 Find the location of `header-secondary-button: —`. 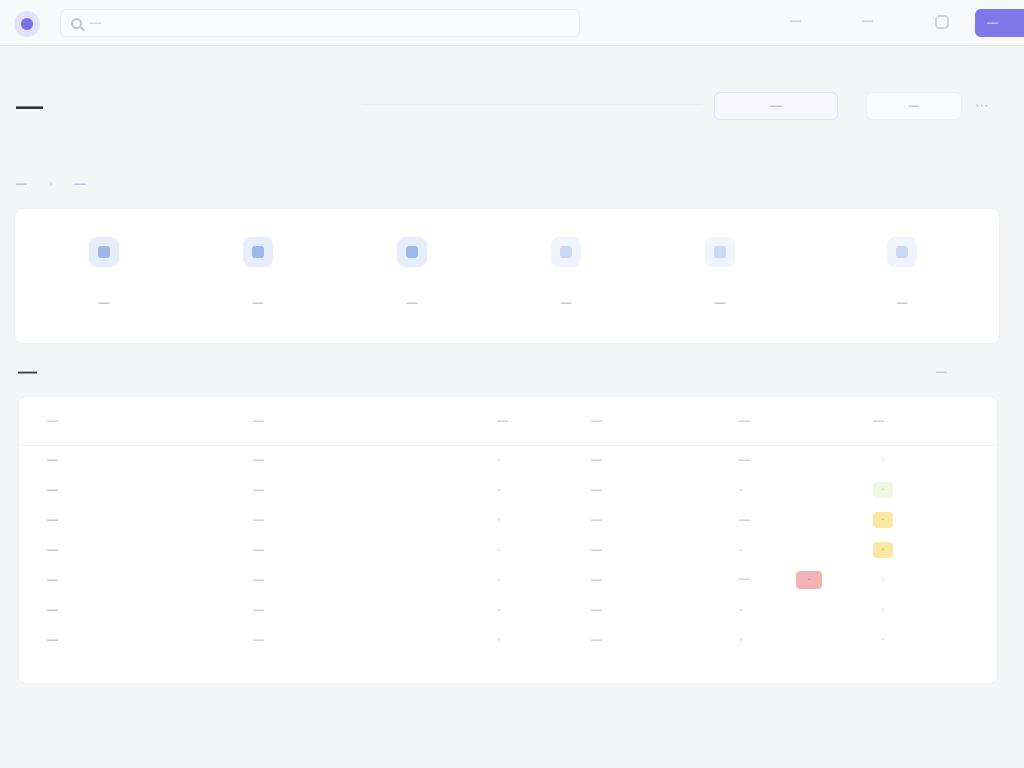

header-secondary-button: — is located at coordinates (914, 106).